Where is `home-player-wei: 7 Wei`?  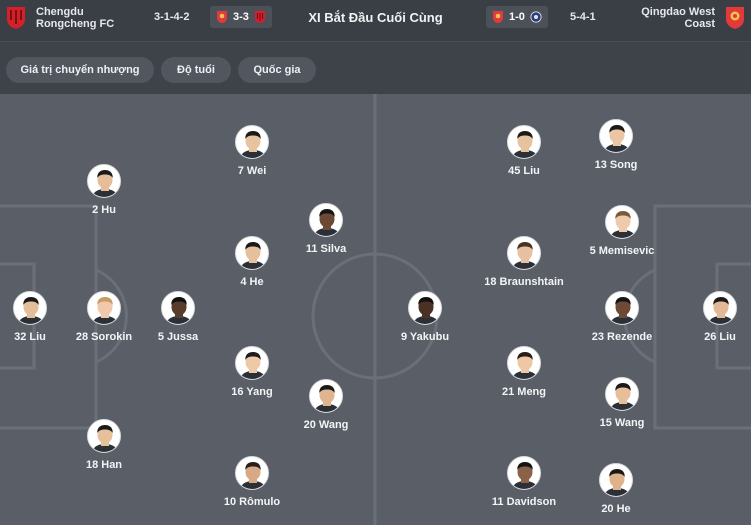
home-player-wei: 7 Wei is located at coordinates (252, 151).